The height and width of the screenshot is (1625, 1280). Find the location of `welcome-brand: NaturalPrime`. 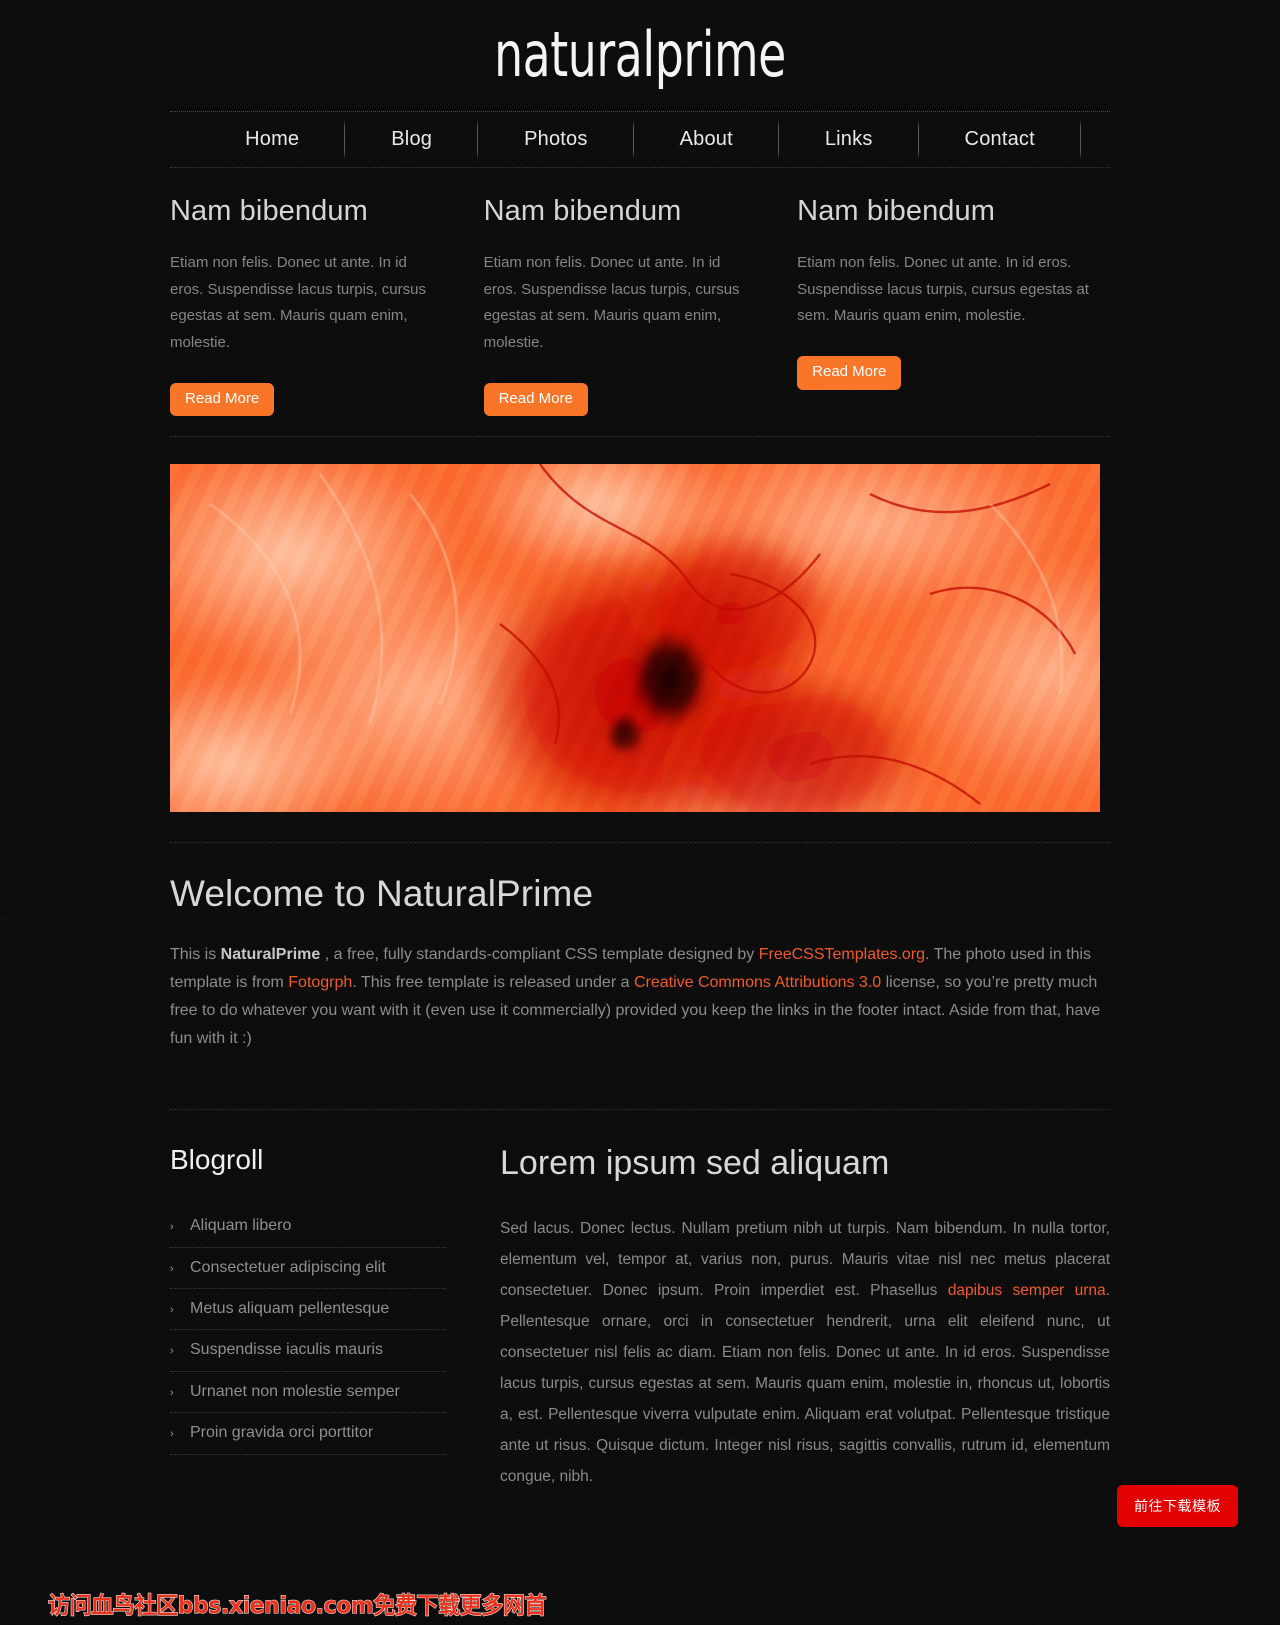

welcome-brand: NaturalPrime is located at coordinates (270, 955).